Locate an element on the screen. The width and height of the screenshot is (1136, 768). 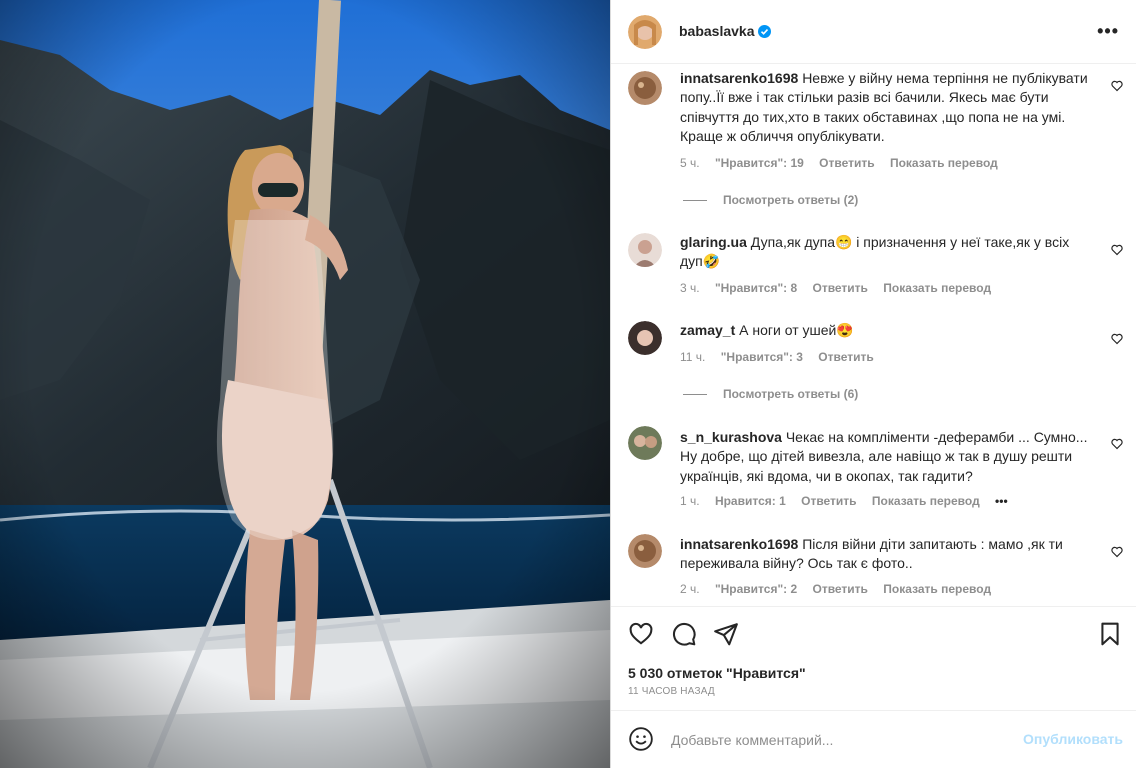
verified-badge-icon is located at coordinates (764, 31).